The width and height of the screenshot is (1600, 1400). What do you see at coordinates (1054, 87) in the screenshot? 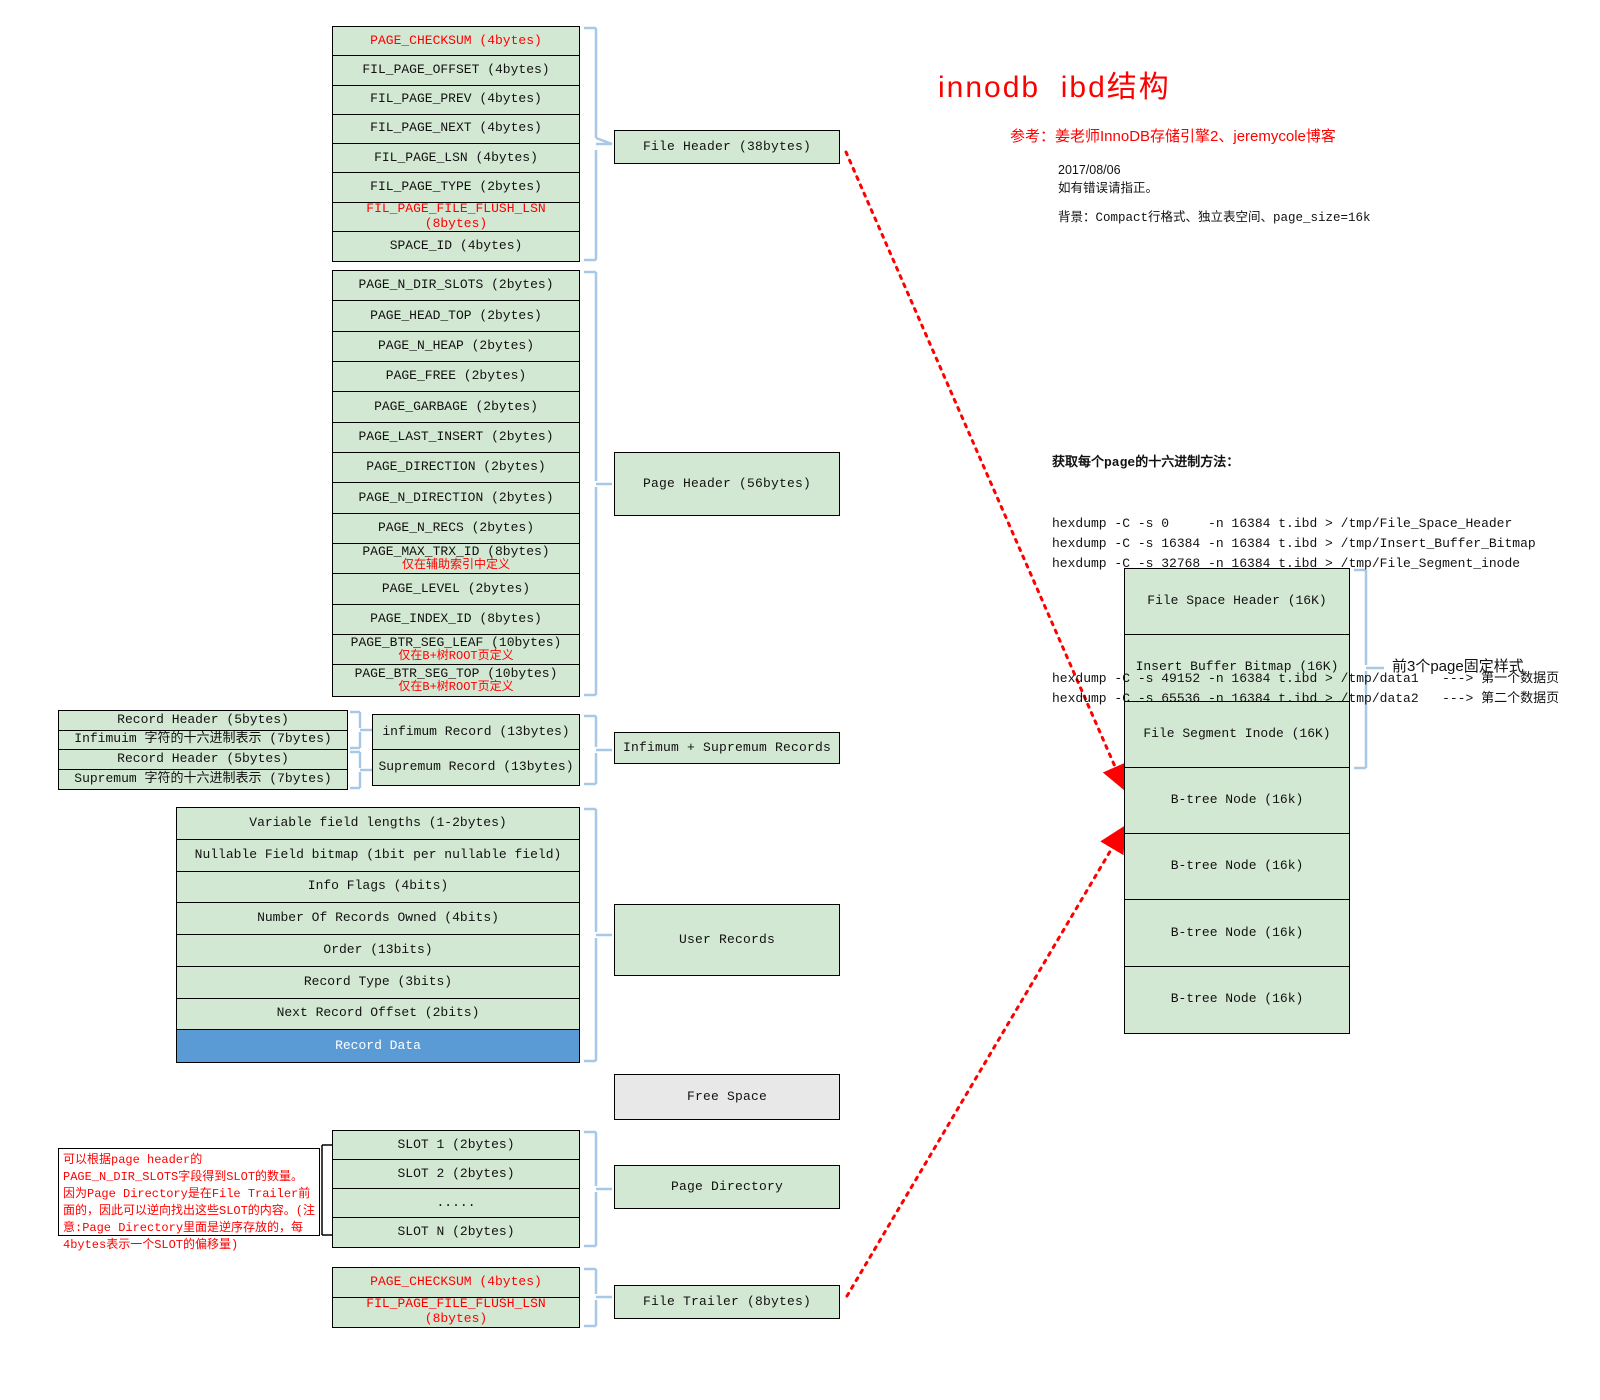
I see `page-title: innodb ibd结构` at bounding box center [1054, 87].